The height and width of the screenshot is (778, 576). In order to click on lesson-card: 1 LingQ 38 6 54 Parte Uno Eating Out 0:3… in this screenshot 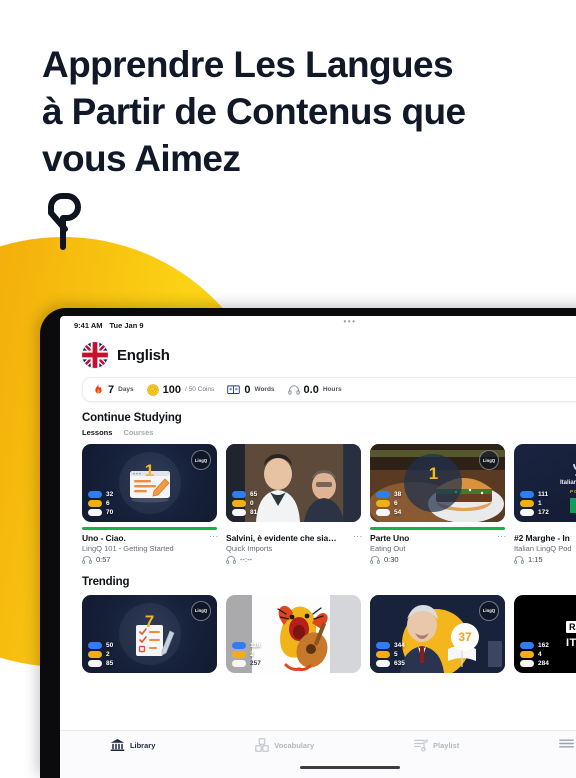, I will do `click(438, 504)`.